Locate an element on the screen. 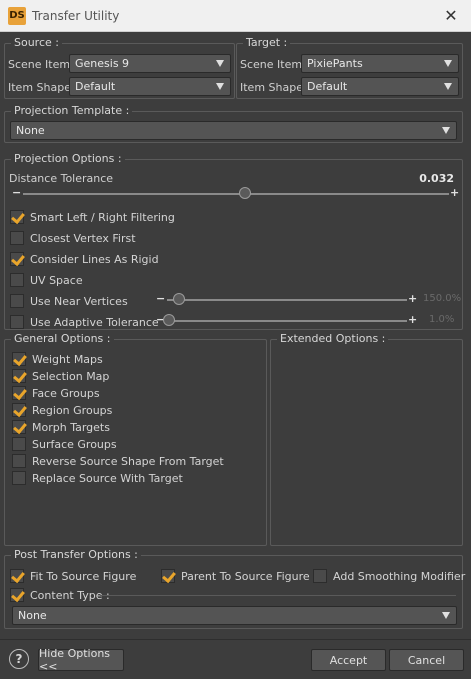 This screenshot has height=679, width=471. target-scene-item-select: PixiePants is located at coordinates (380, 63).